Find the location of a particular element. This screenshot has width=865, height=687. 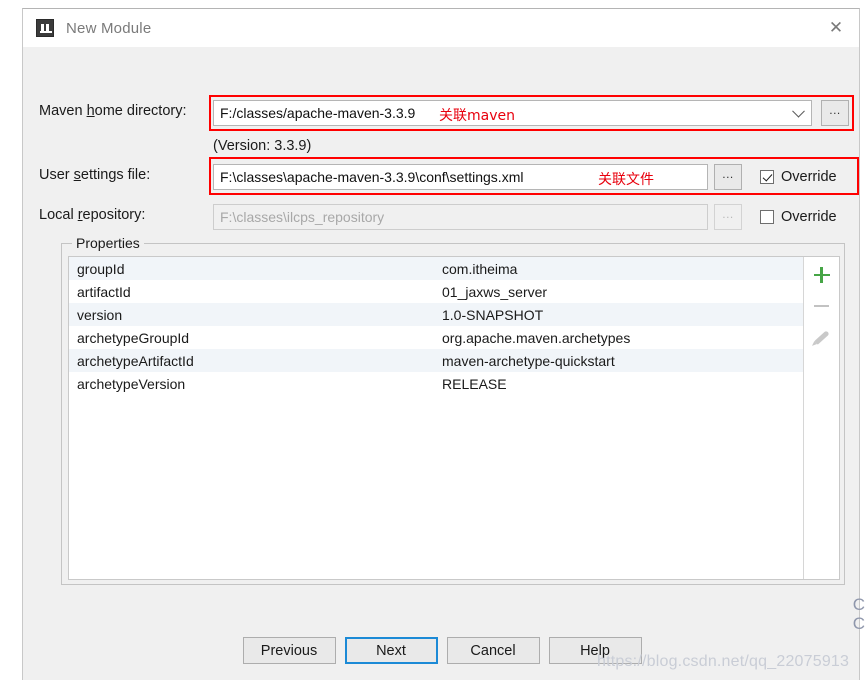

dialog-title: New Module is located at coordinates (109, 28).